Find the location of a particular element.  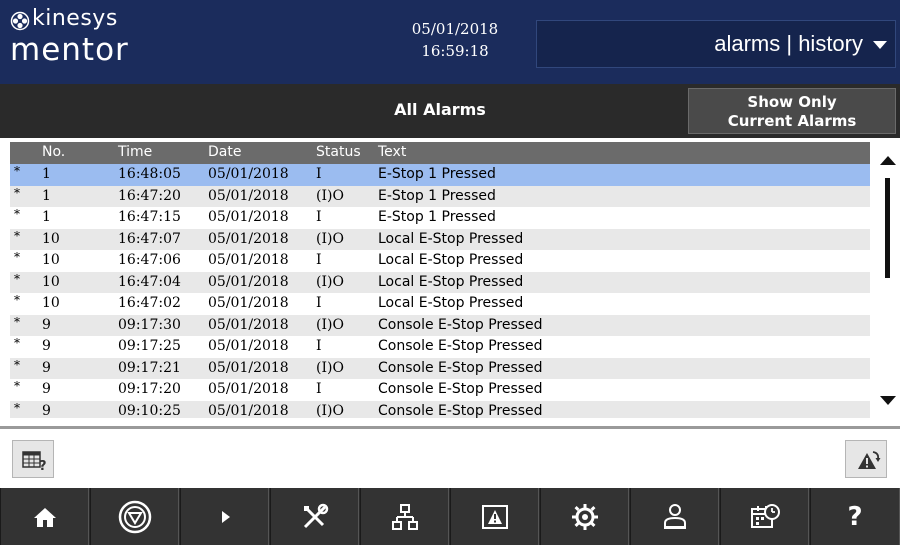

tools-icon is located at coordinates (315, 515).